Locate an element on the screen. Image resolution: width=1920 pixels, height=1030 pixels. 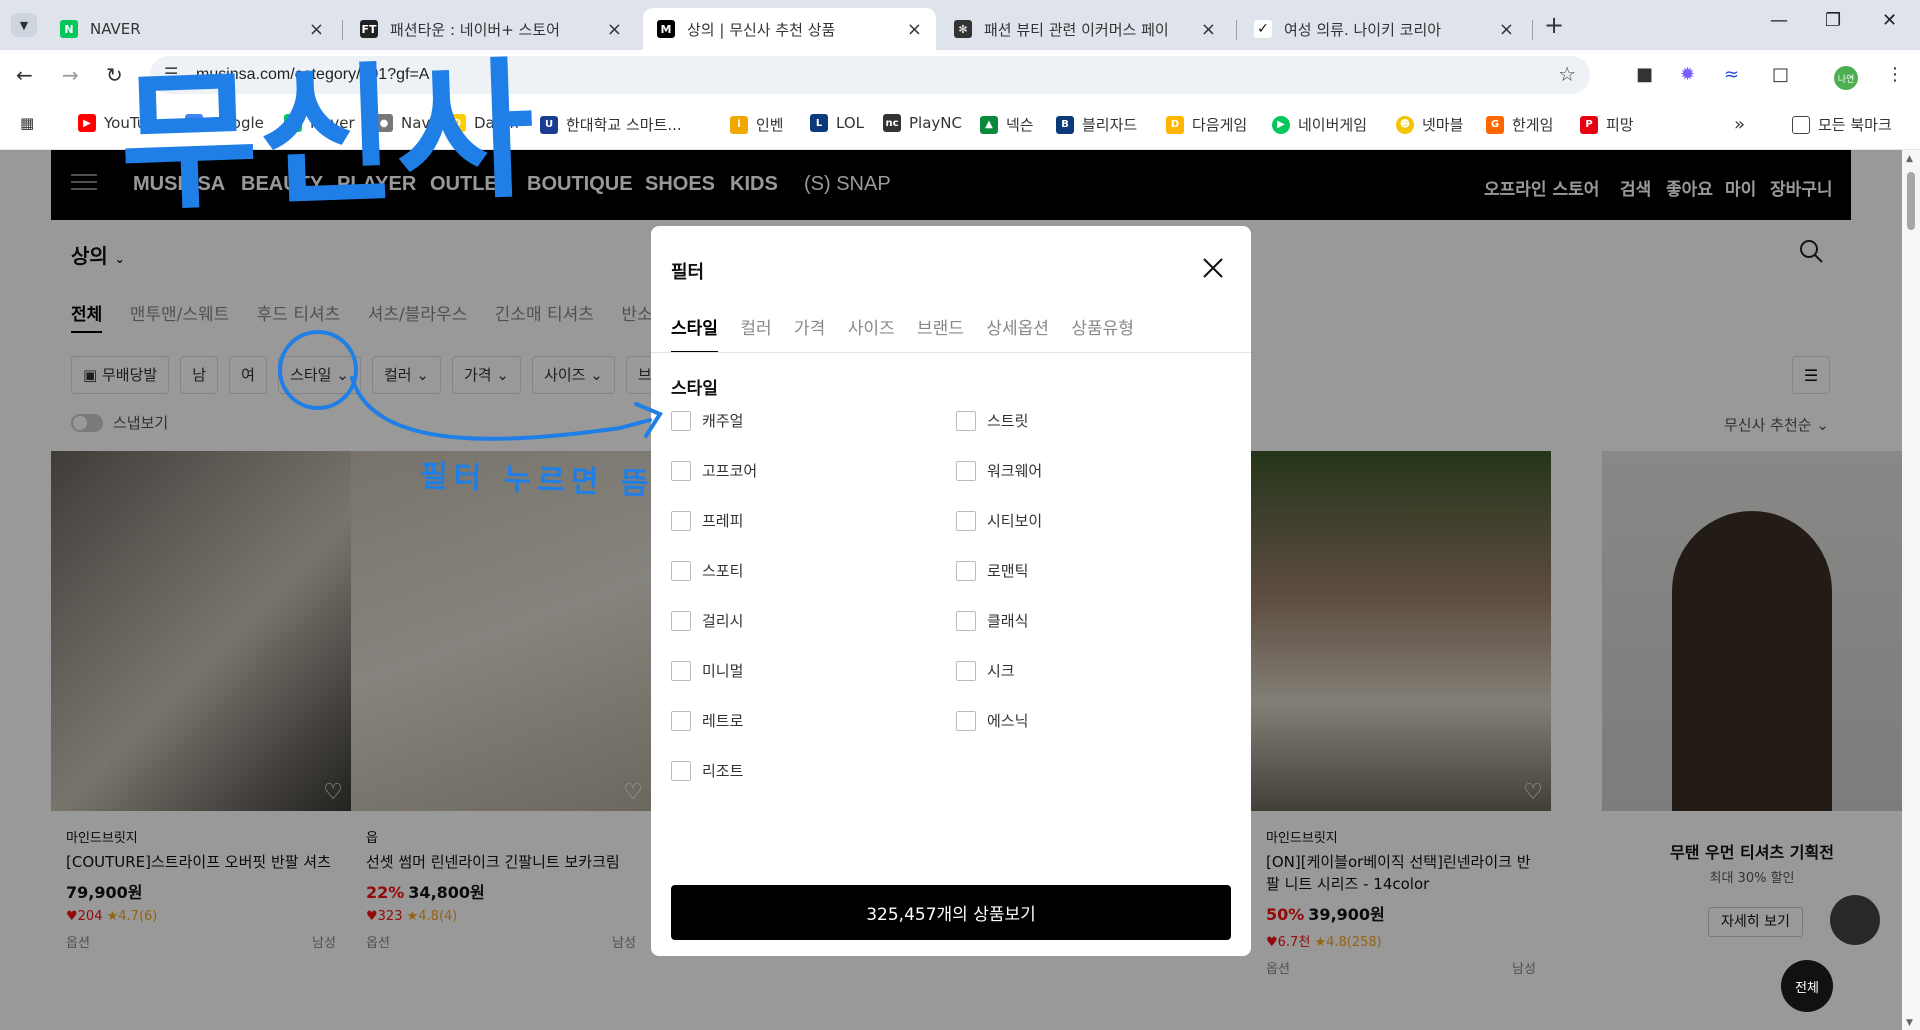
bookmark-hangame: G 한게임 is located at coordinates (1519, 124).